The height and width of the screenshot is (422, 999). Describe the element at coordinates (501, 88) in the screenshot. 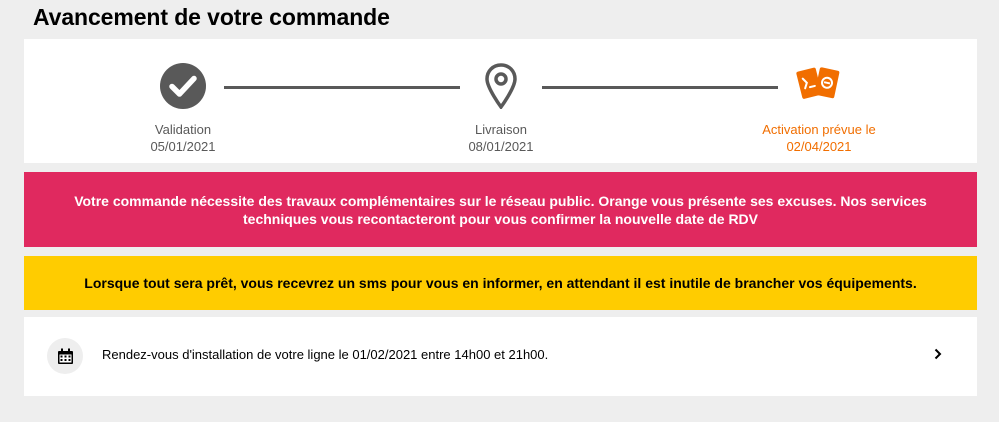

I see `map-pin-icon` at that location.